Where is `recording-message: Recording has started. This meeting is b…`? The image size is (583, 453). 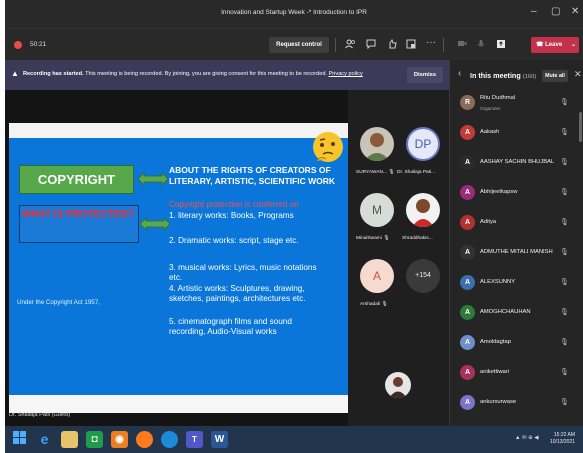
recording-message: Recording has started. This meeting is b… is located at coordinates (193, 74).